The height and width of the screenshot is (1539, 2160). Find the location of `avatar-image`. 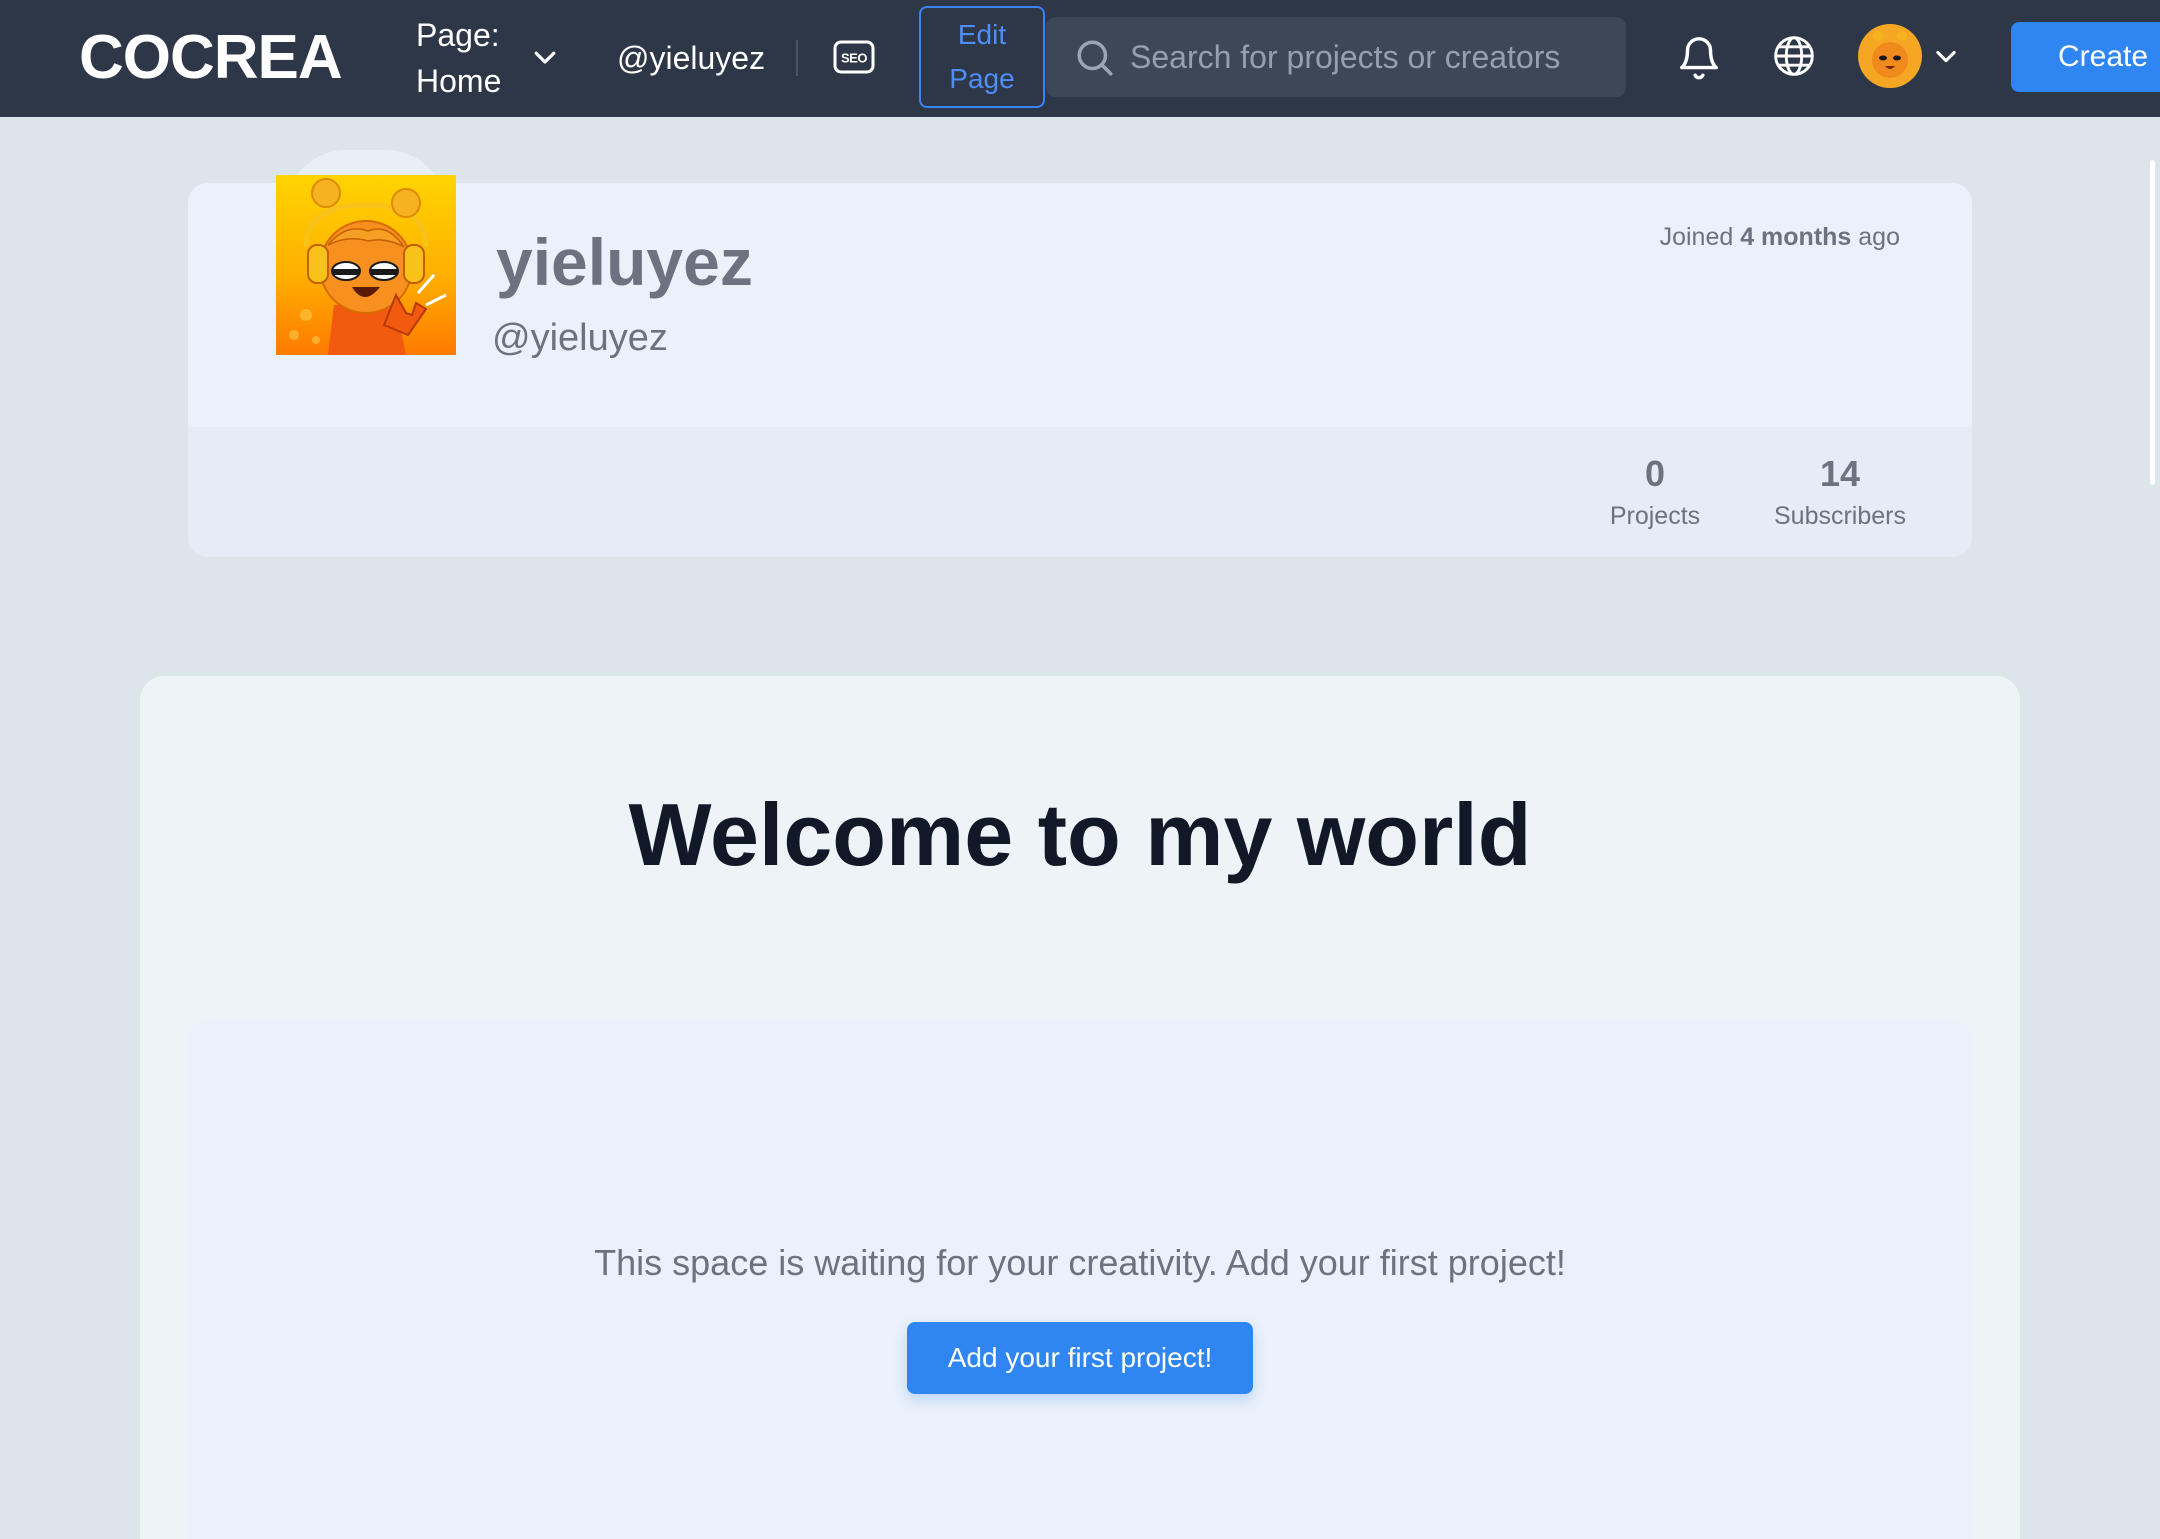

avatar-image is located at coordinates (1890, 56).